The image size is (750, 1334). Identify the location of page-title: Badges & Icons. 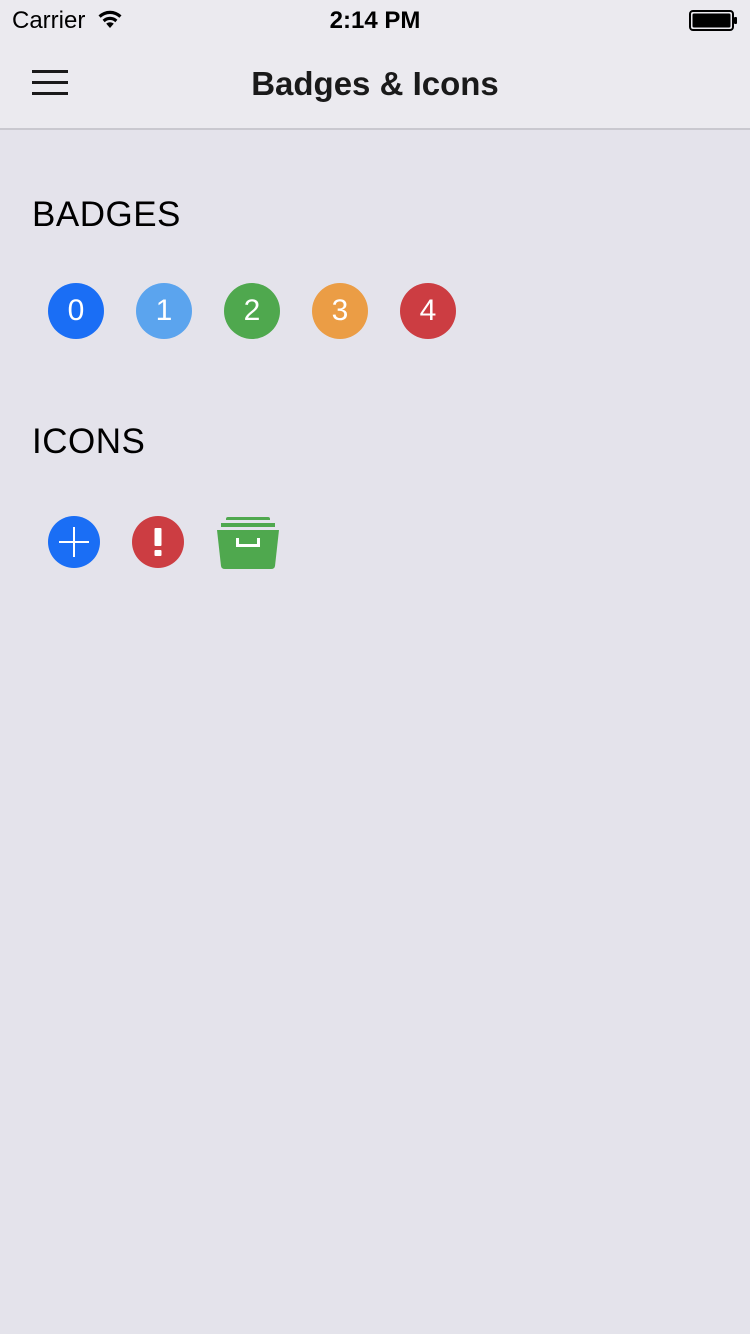
(375, 83).